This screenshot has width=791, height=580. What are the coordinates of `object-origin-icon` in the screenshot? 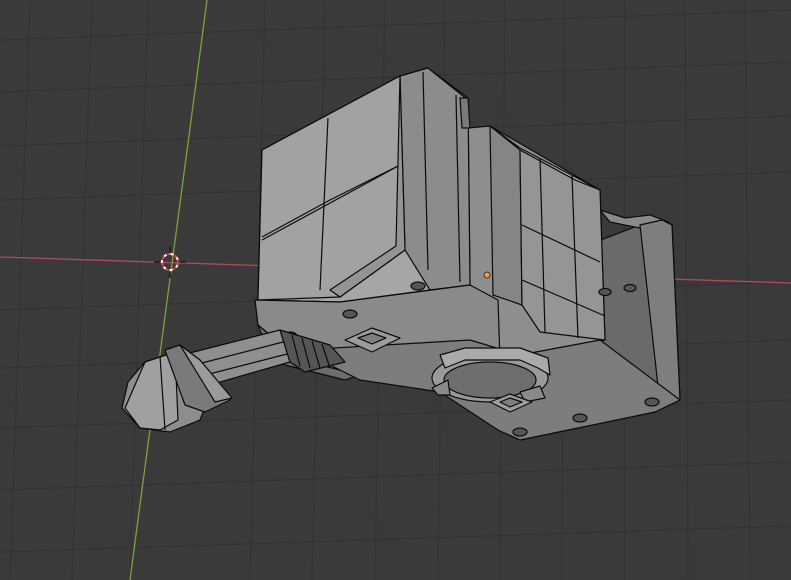 It's located at (487, 275).